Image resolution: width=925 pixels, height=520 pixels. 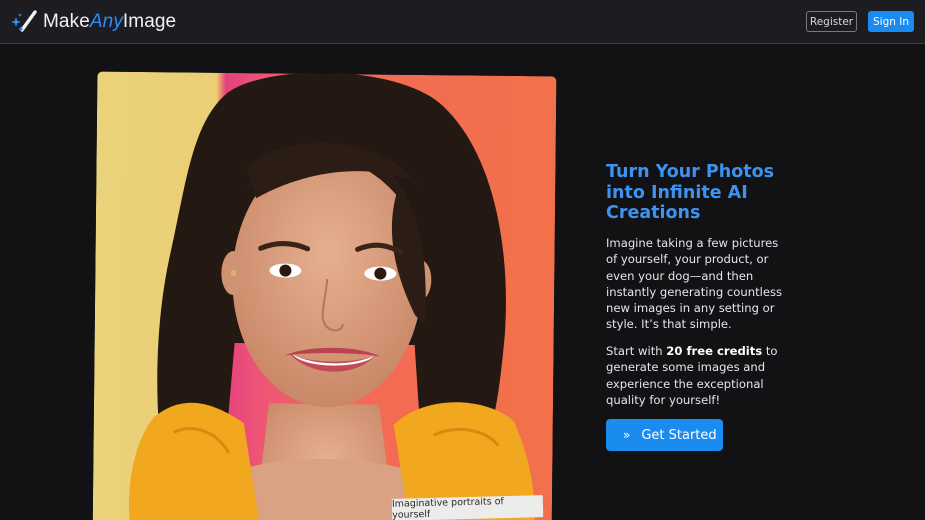 I want to click on free-credits-highlight: 20 free credits, so click(x=714, y=351).